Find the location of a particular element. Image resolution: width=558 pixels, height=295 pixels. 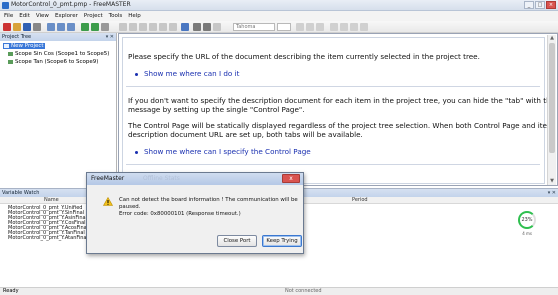

copy-icon is located at coordinates (61, 27).